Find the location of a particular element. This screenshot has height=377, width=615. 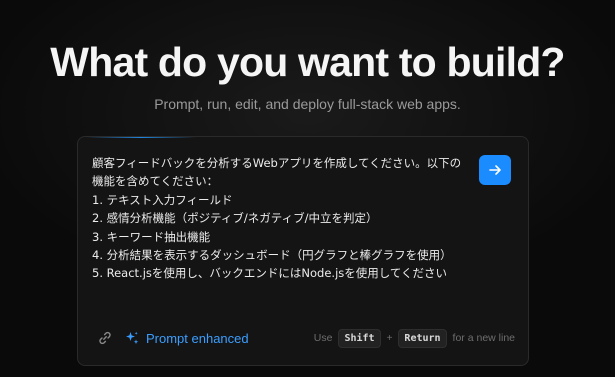

newline-hint: Use Shift + Return for a new line is located at coordinates (414, 338).